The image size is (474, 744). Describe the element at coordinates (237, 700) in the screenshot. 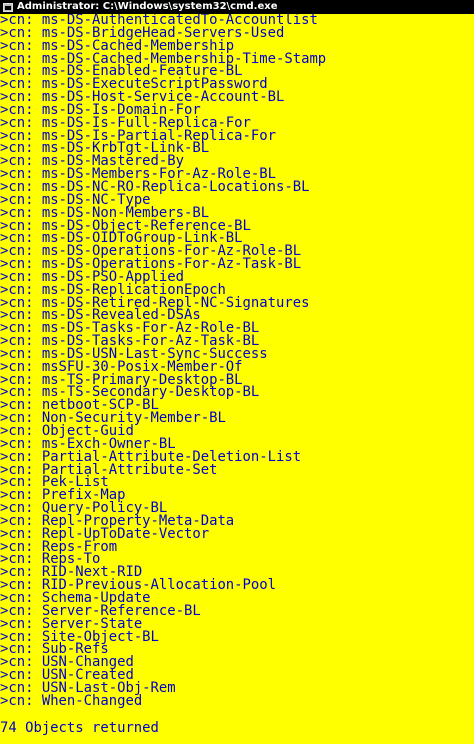

I see `console-line: >cn: When-Changed` at that location.